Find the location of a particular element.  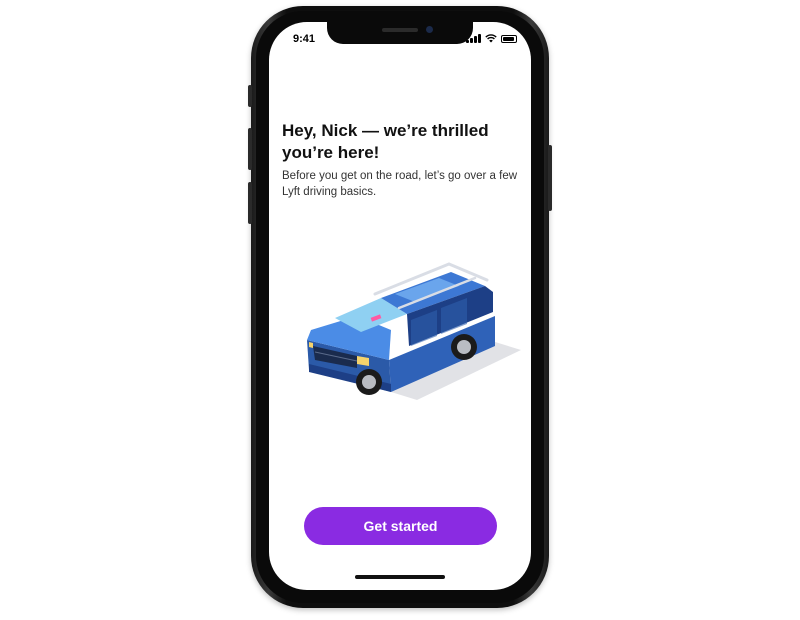

notch is located at coordinates (400, 33).